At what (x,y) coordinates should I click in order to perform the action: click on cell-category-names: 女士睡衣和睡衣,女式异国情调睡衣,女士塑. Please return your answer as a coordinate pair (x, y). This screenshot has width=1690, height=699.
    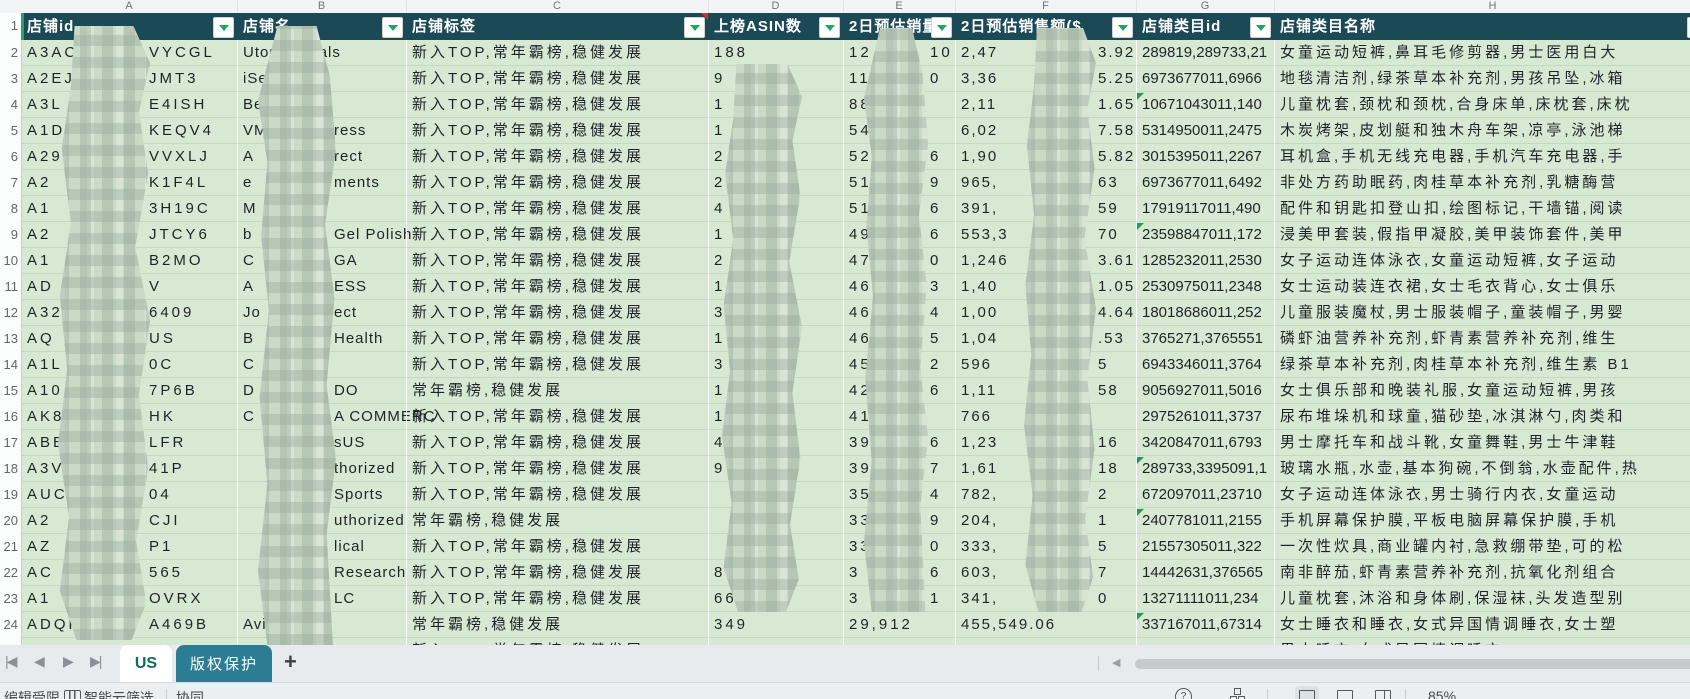
    Looking at the image, I should click on (1482, 625).